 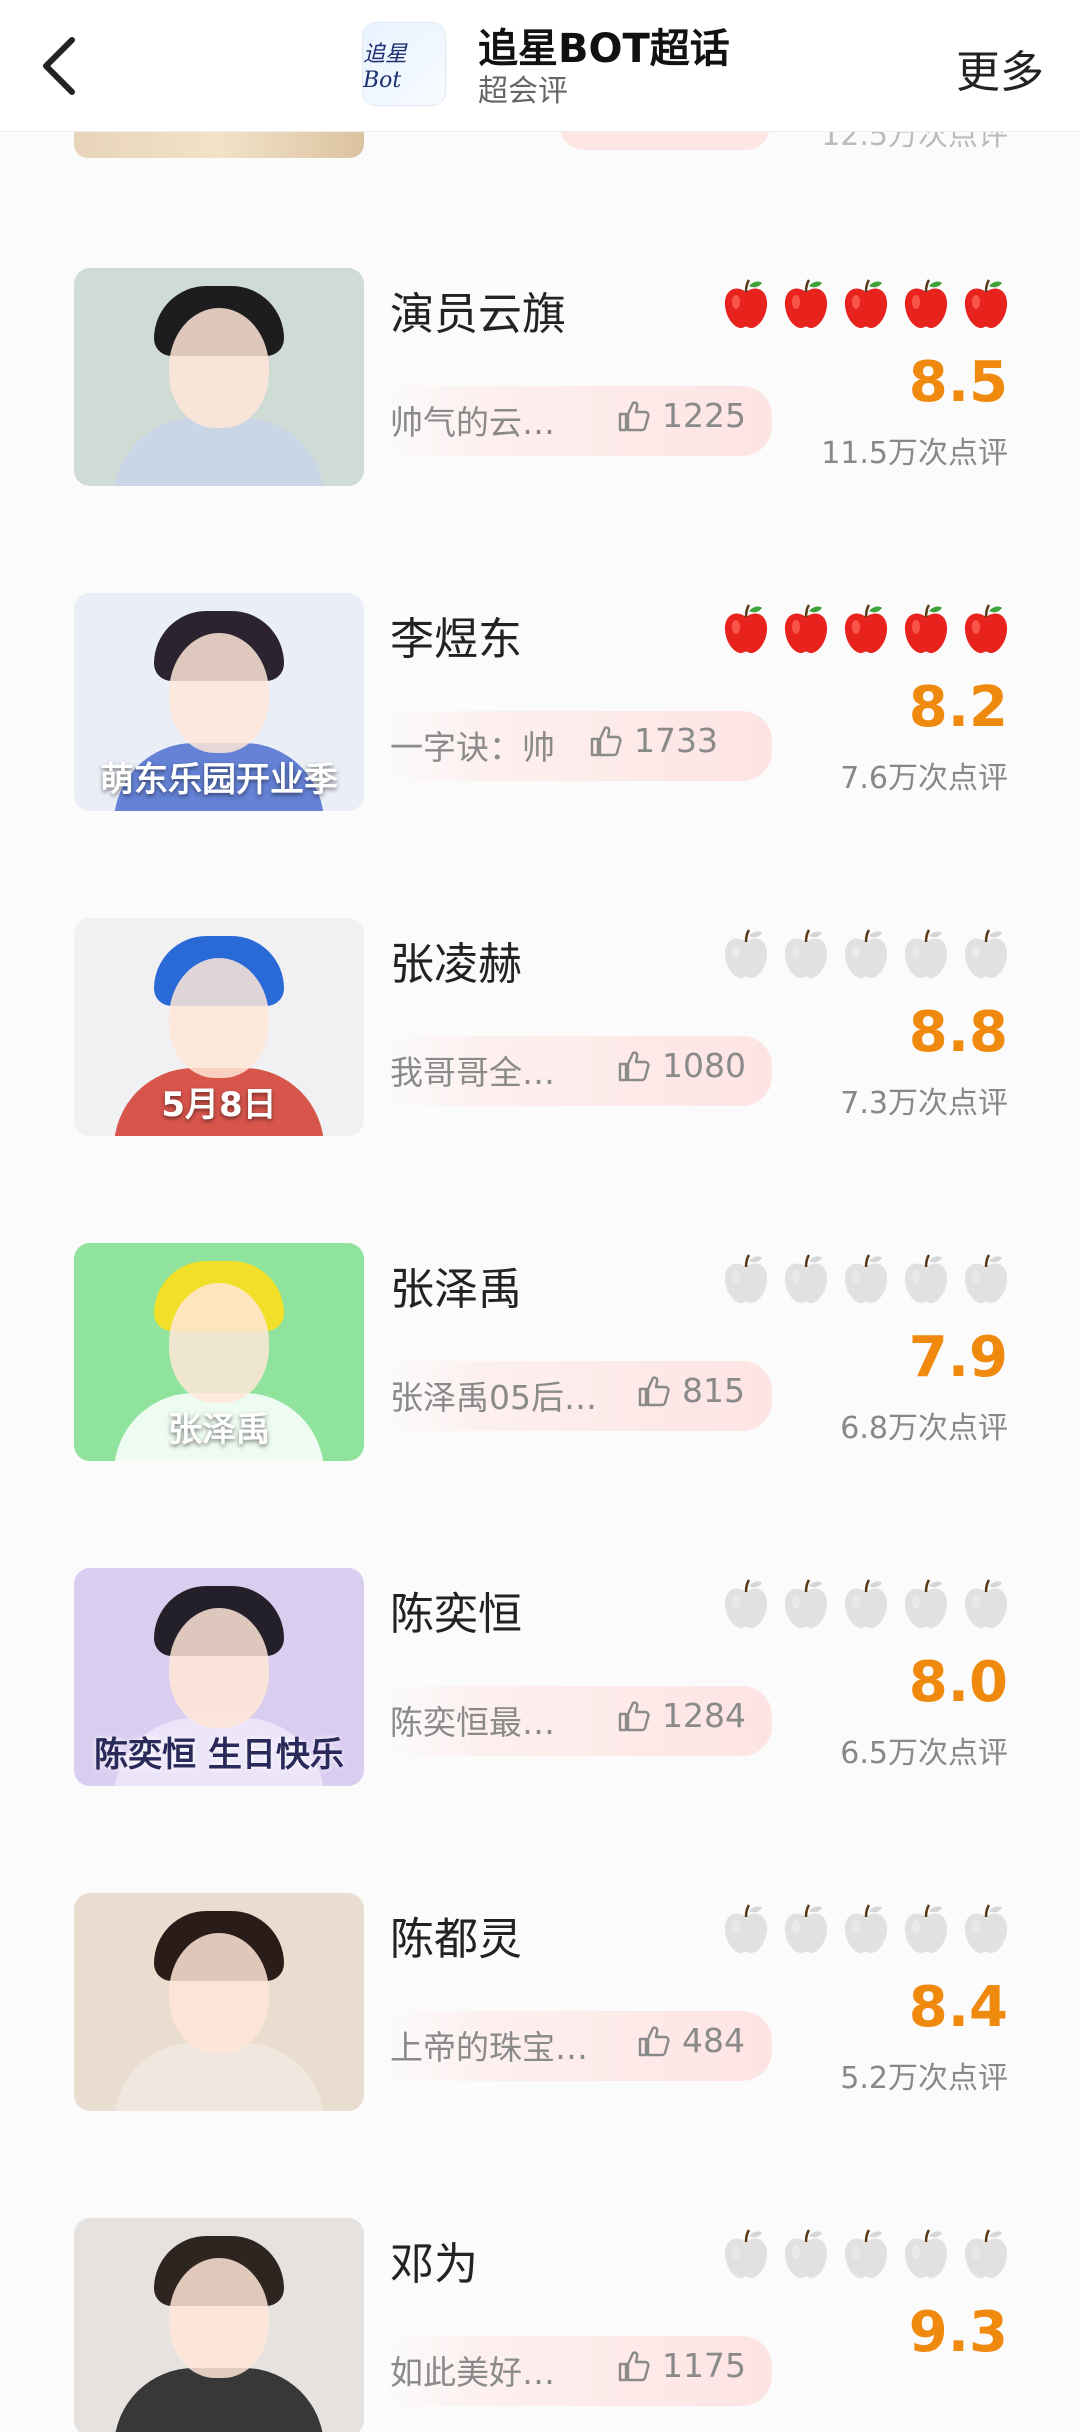 I want to click on celebrity-name: 演员云旗, so click(x=478, y=314).